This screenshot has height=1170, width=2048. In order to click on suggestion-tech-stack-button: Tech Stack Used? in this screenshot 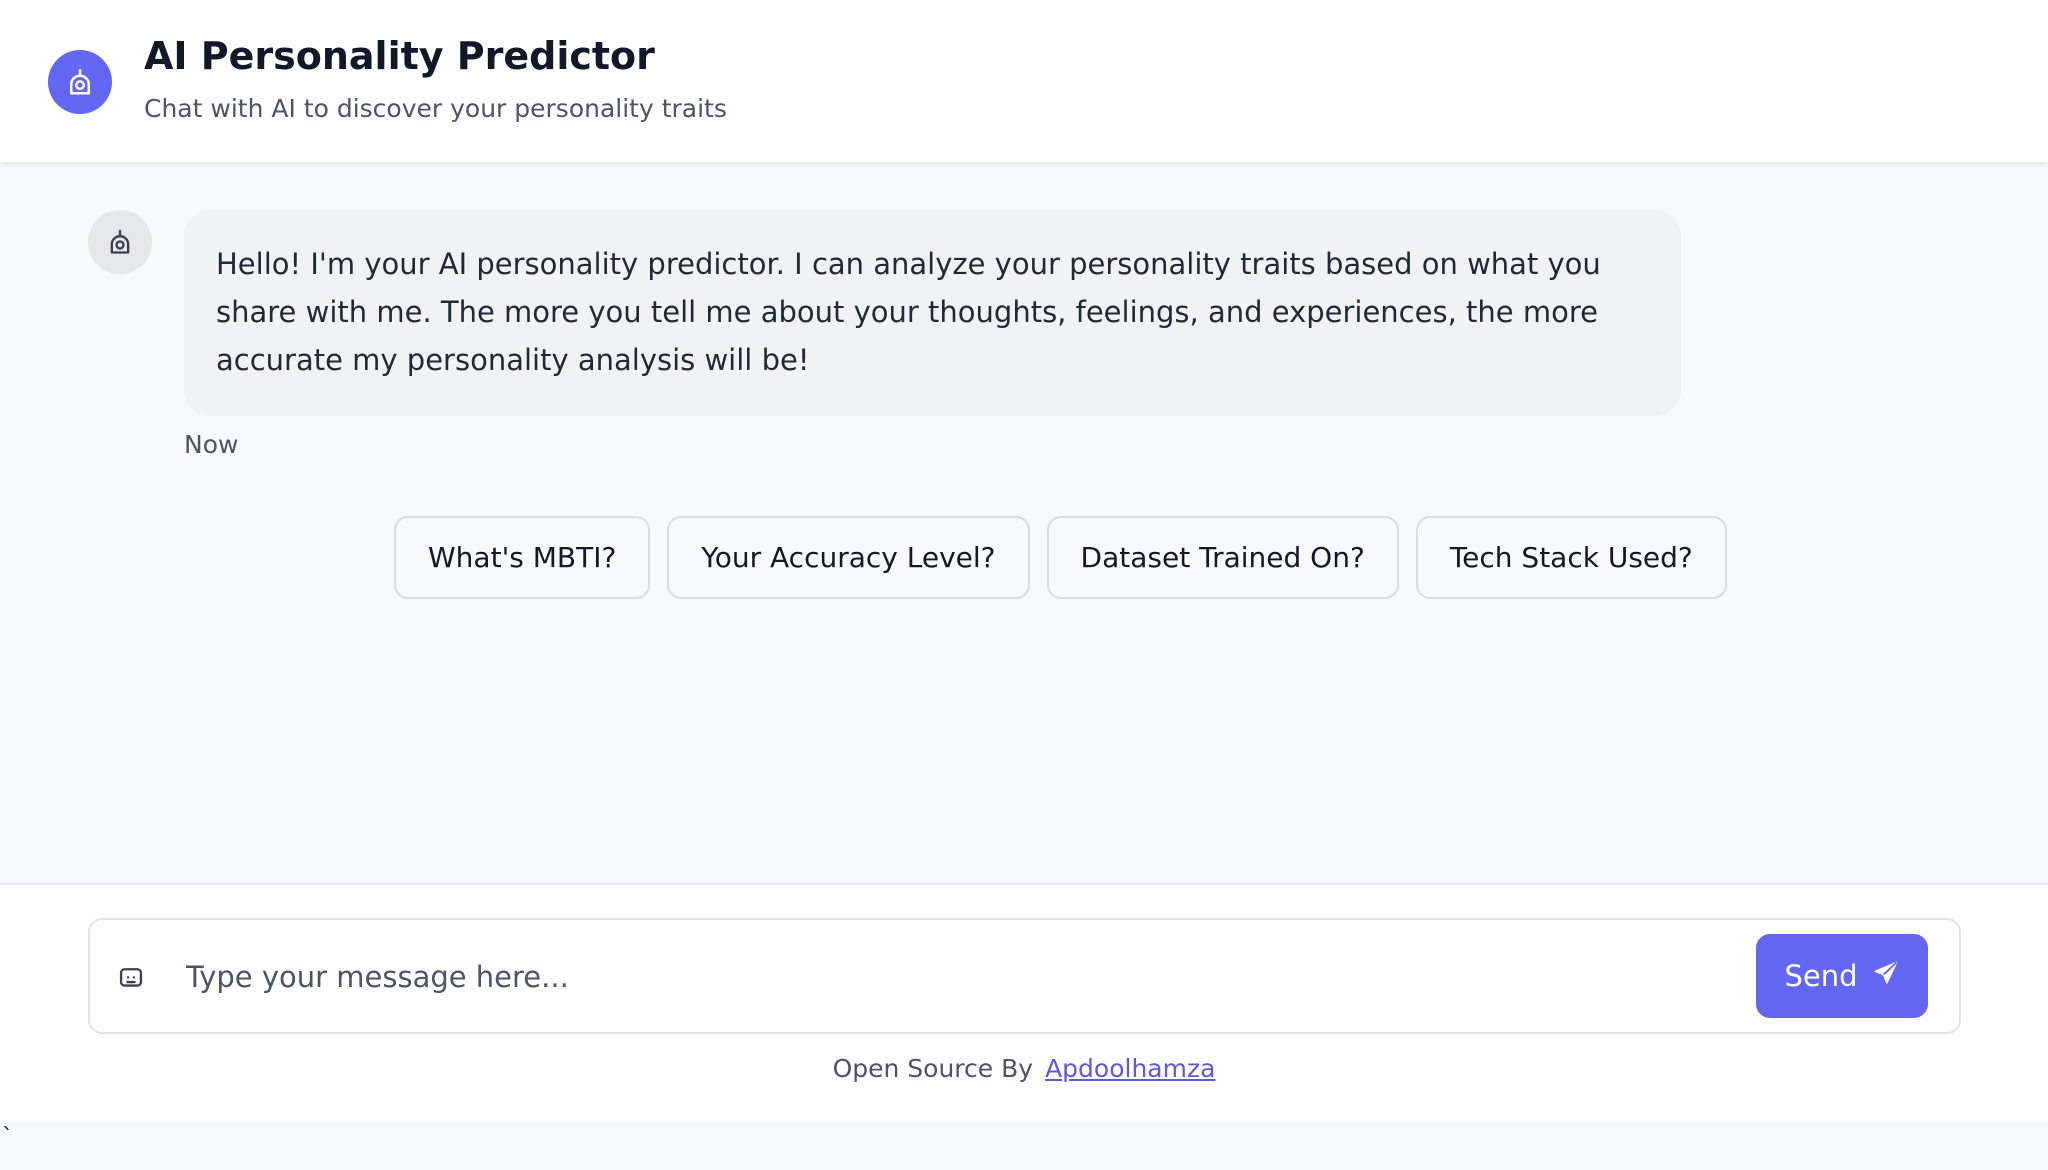, I will do `click(1571, 557)`.